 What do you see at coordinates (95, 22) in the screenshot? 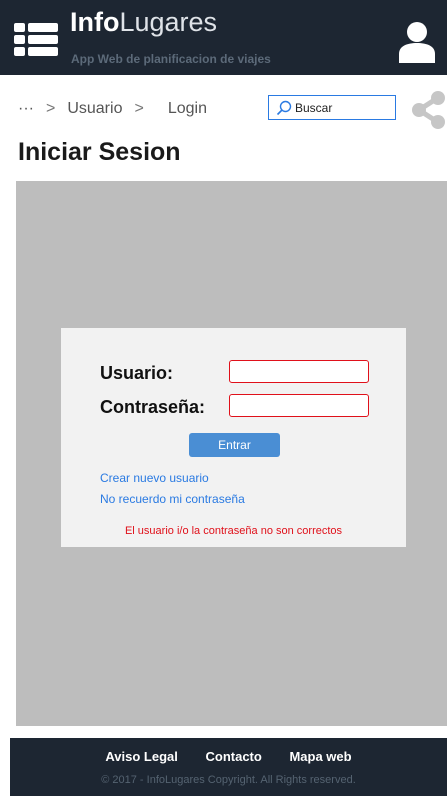
I see `brand-name-bold: Info` at bounding box center [95, 22].